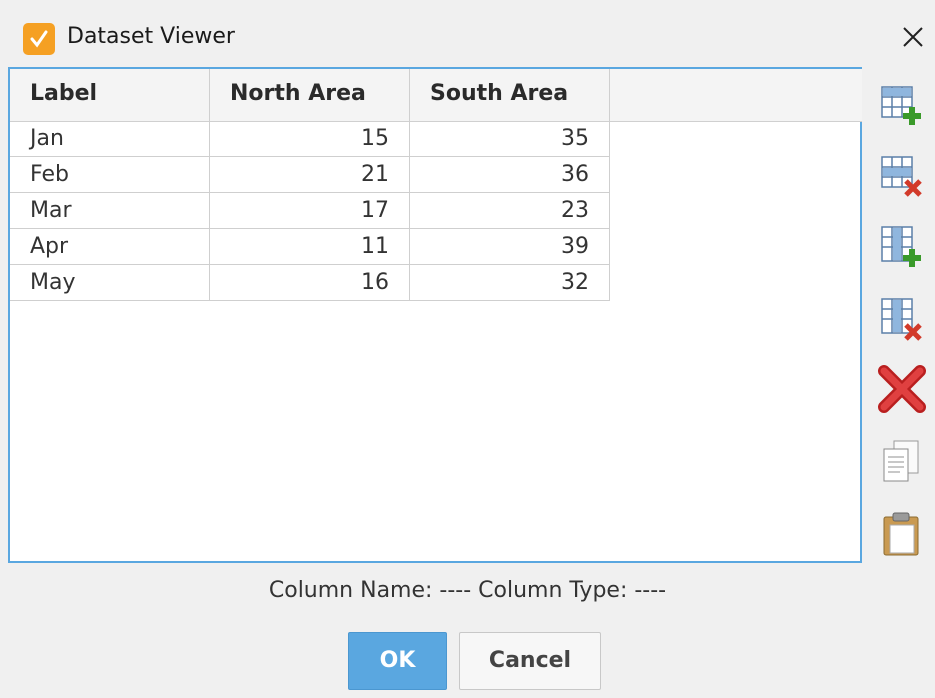  Describe the element at coordinates (510, 95) in the screenshot. I see `column-header-south-area: South Area` at that location.